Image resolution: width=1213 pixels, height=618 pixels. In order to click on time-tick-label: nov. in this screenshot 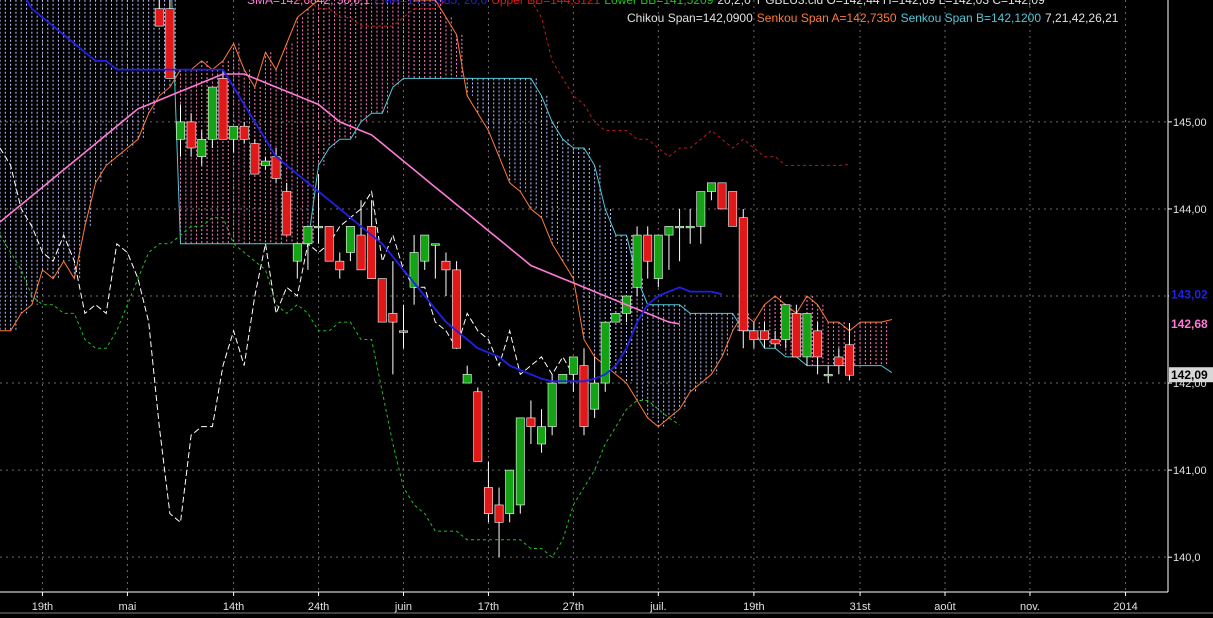, I will do `click(1030, 607)`.